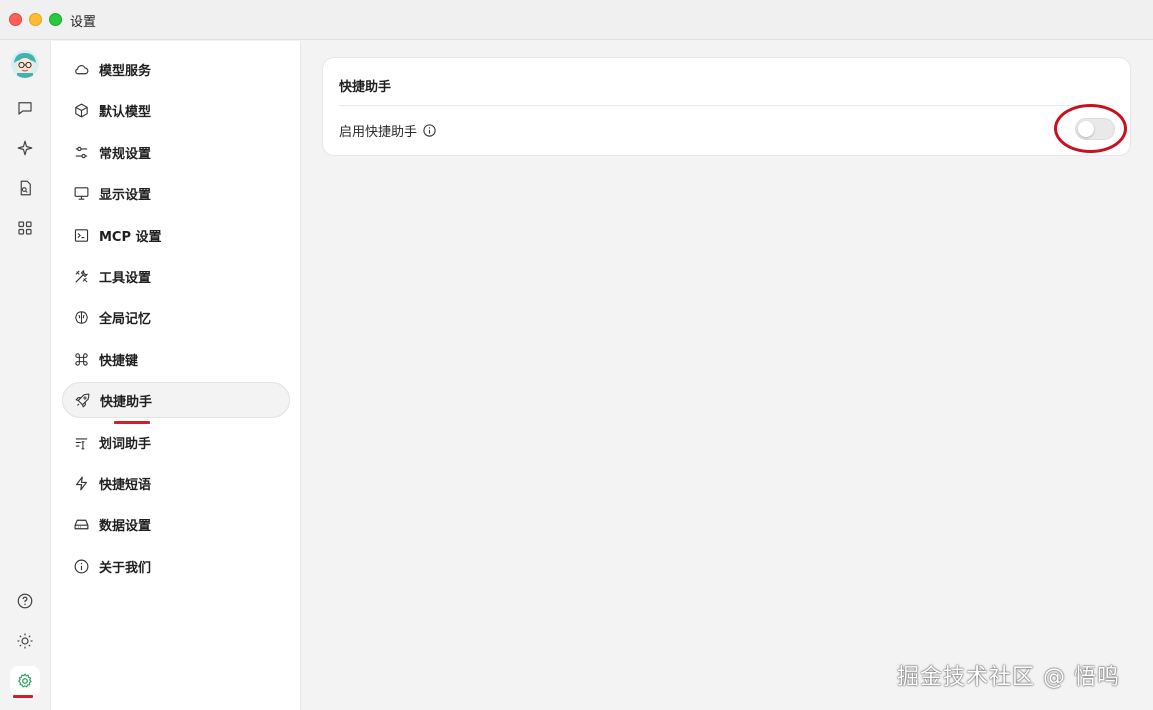  Describe the element at coordinates (25, 64) in the screenshot. I see `avatar` at that location.